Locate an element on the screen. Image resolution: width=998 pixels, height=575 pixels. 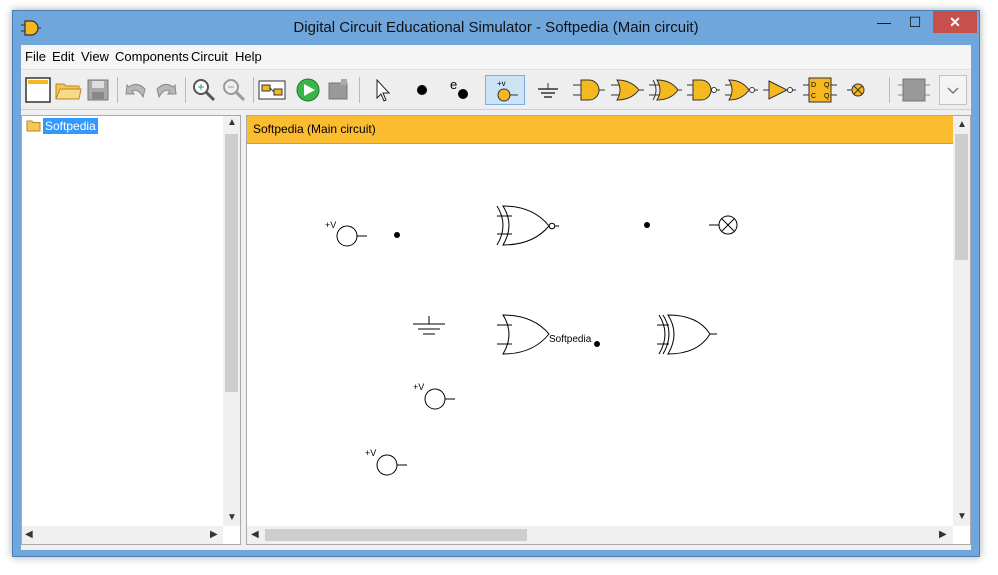
menu-components: Components is located at coordinates (152, 56).